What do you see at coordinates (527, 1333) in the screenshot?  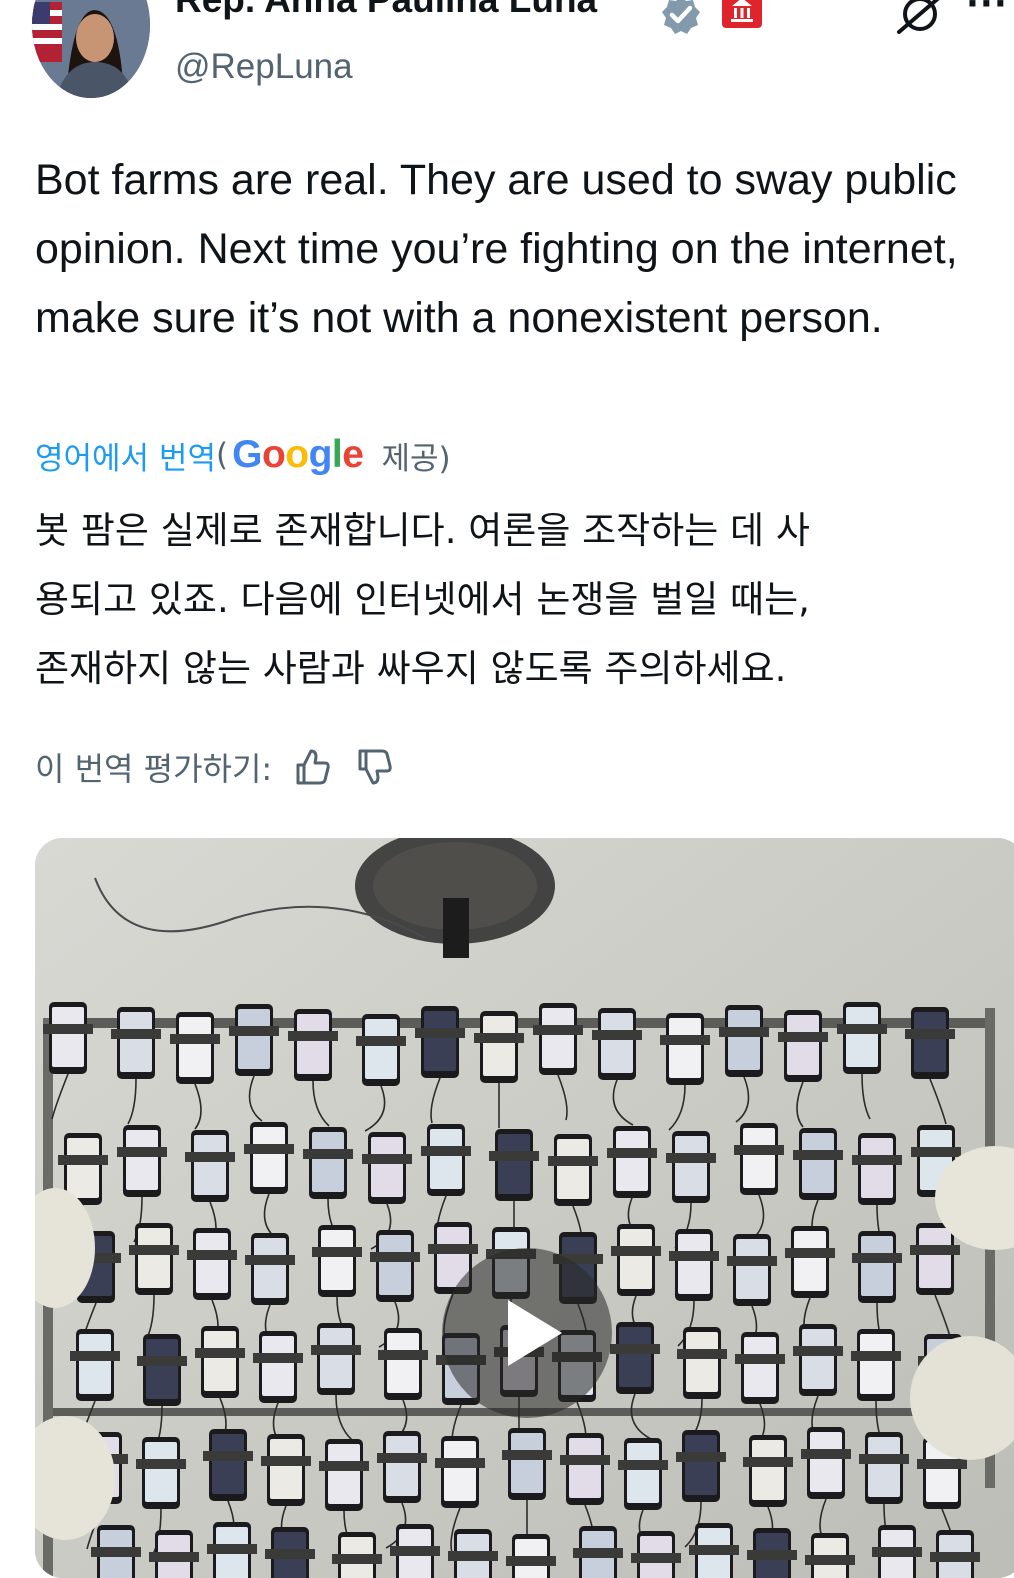 I see `play-button` at bounding box center [527, 1333].